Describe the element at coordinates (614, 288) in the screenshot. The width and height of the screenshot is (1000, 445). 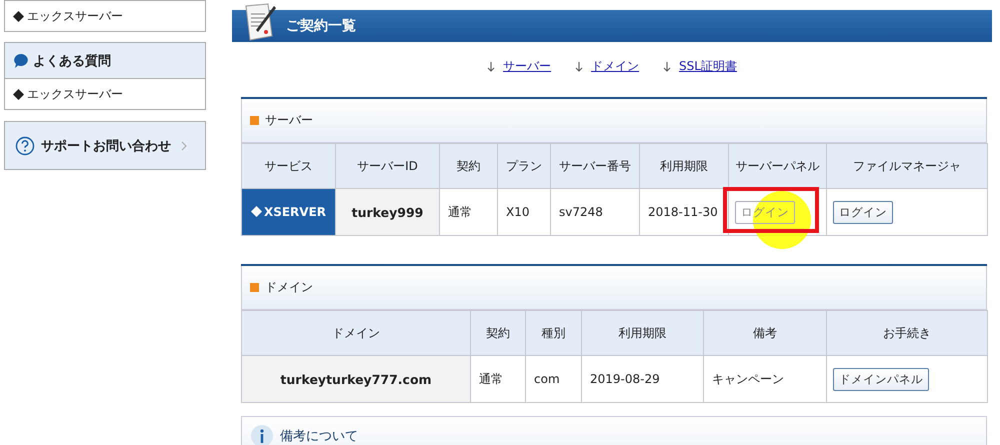
I see `section-header: ドメイン` at that location.